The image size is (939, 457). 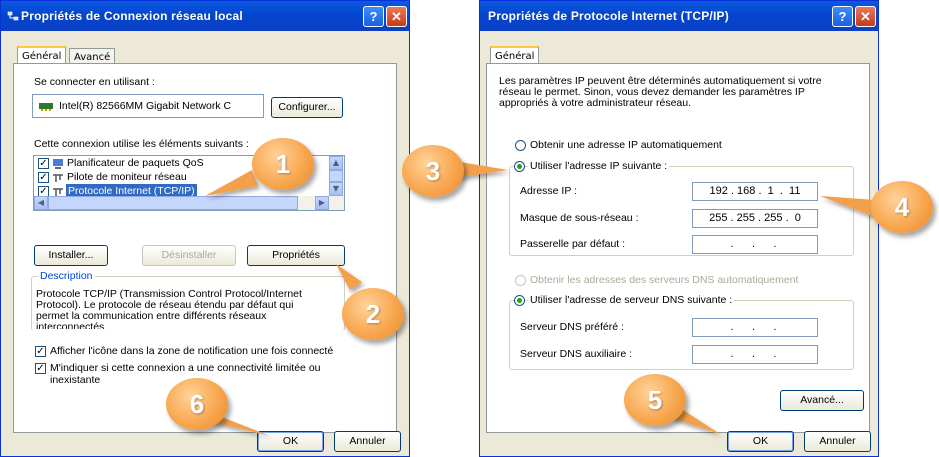 What do you see at coordinates (902, 207) in the screenshot?
I see `callout-4: 4` at bounding box center [902, 207].